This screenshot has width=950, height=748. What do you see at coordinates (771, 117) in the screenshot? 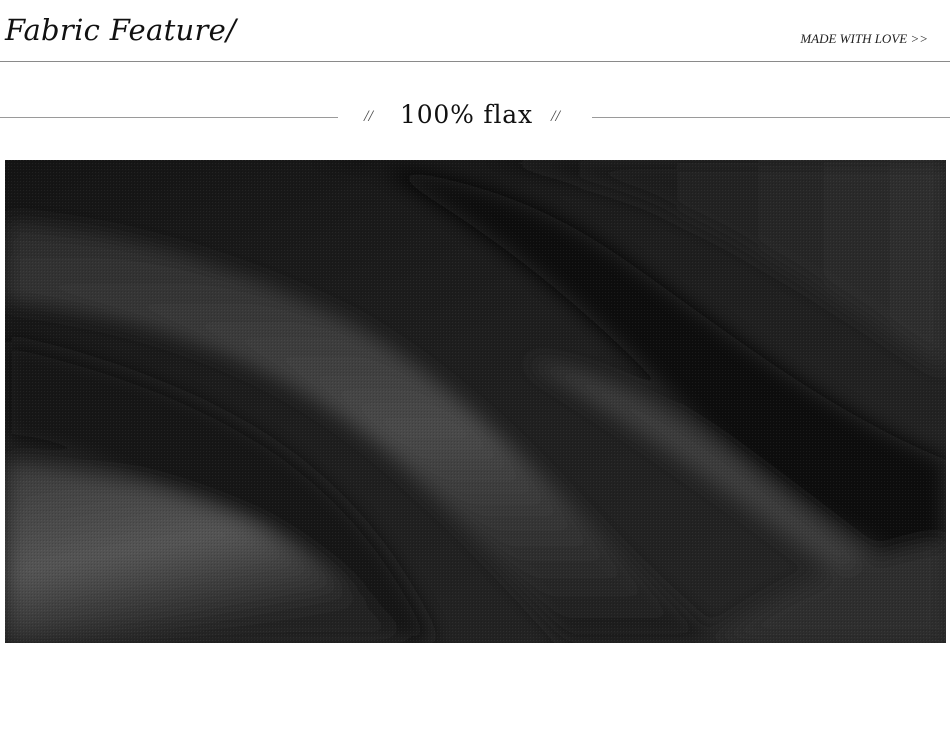
I see `heading-divider-right` at bounding box center [771, 117].